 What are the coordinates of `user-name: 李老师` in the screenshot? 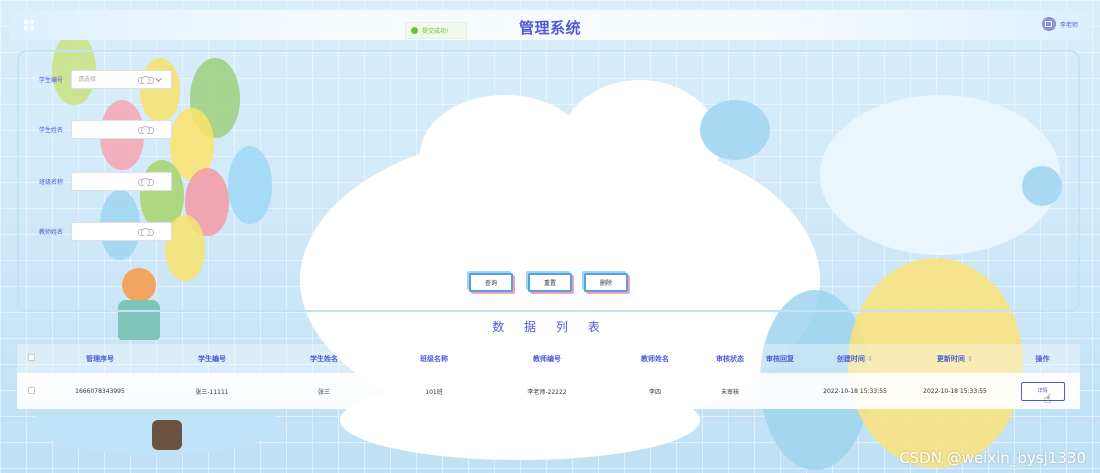 It's located at (1068, 25).